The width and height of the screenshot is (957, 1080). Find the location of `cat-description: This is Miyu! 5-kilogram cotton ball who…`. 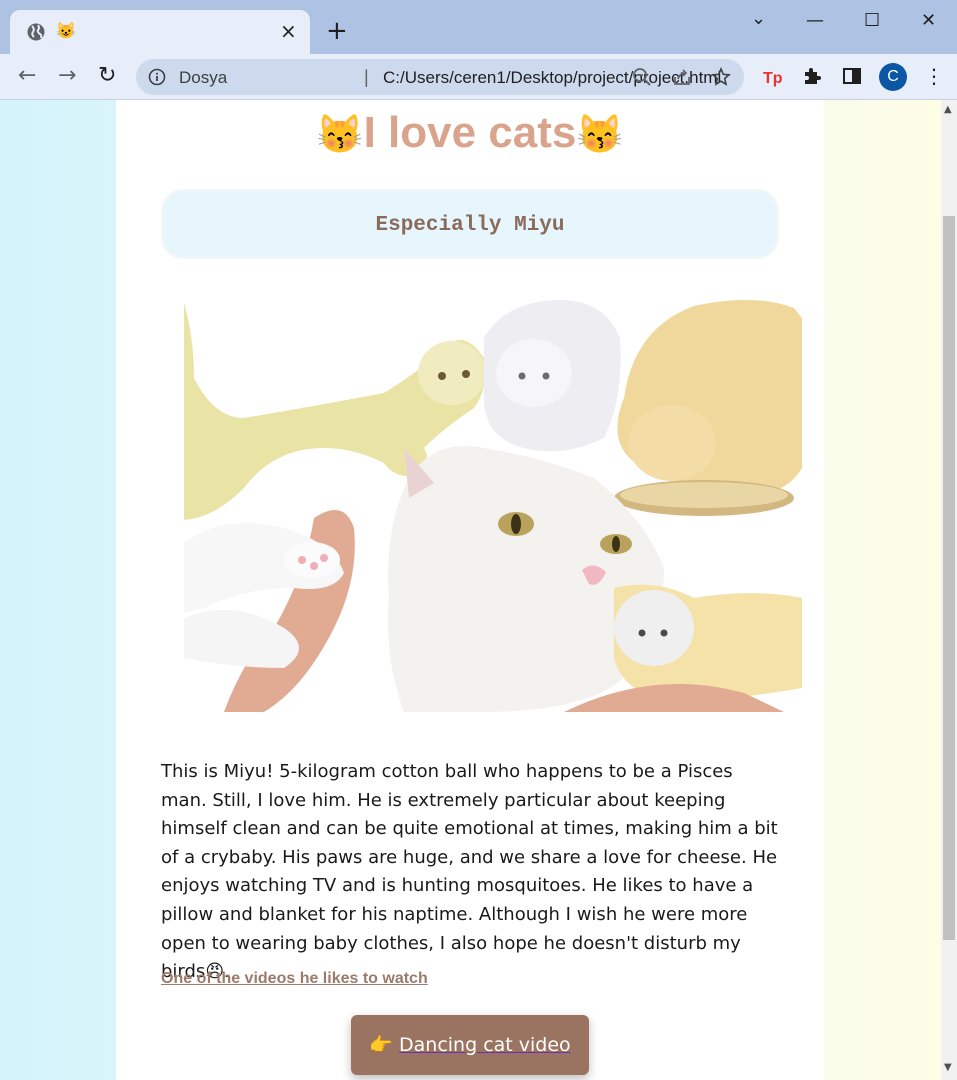

cat-description: This is Miyu! 5-kilogram cotton ball who… is located at coordinates (469, 872).